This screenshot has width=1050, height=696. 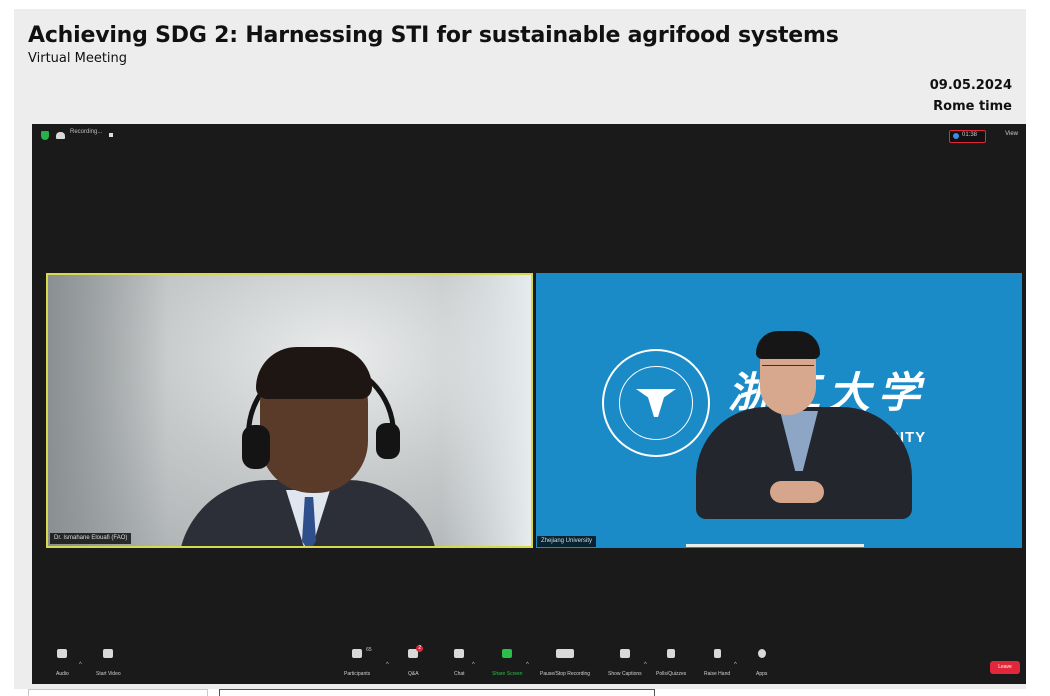 I want to click on participants-button: 65 Participants, so click(x=358, y=663).